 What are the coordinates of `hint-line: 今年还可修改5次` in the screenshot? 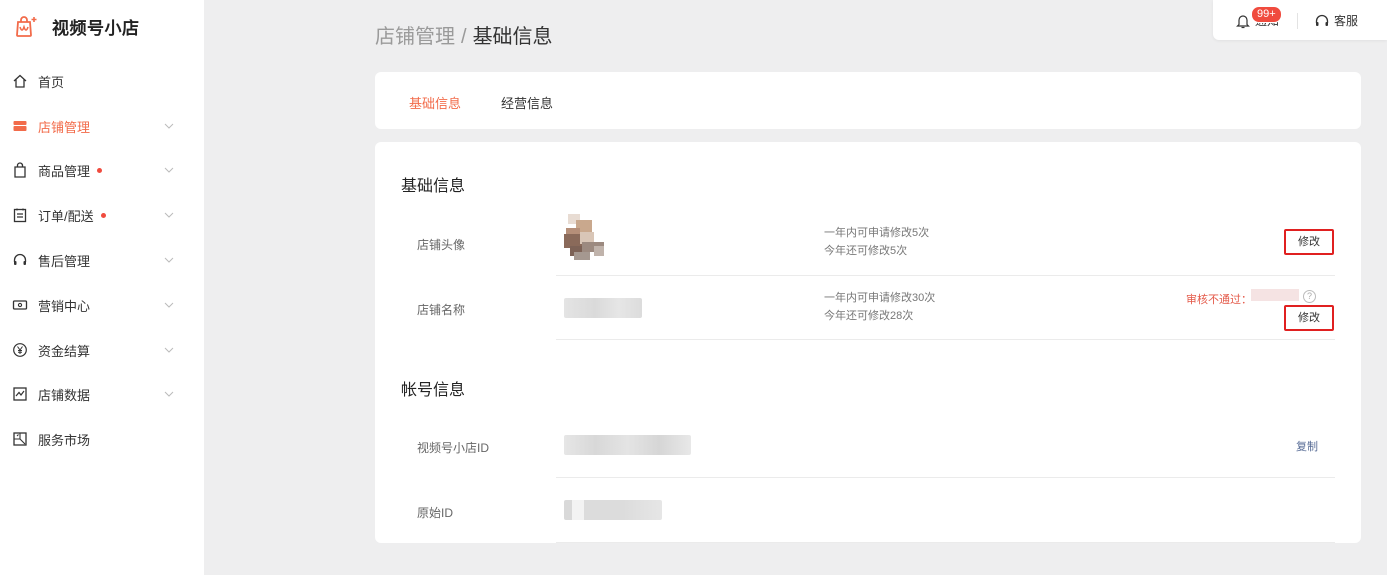 It's located at (866, 251).